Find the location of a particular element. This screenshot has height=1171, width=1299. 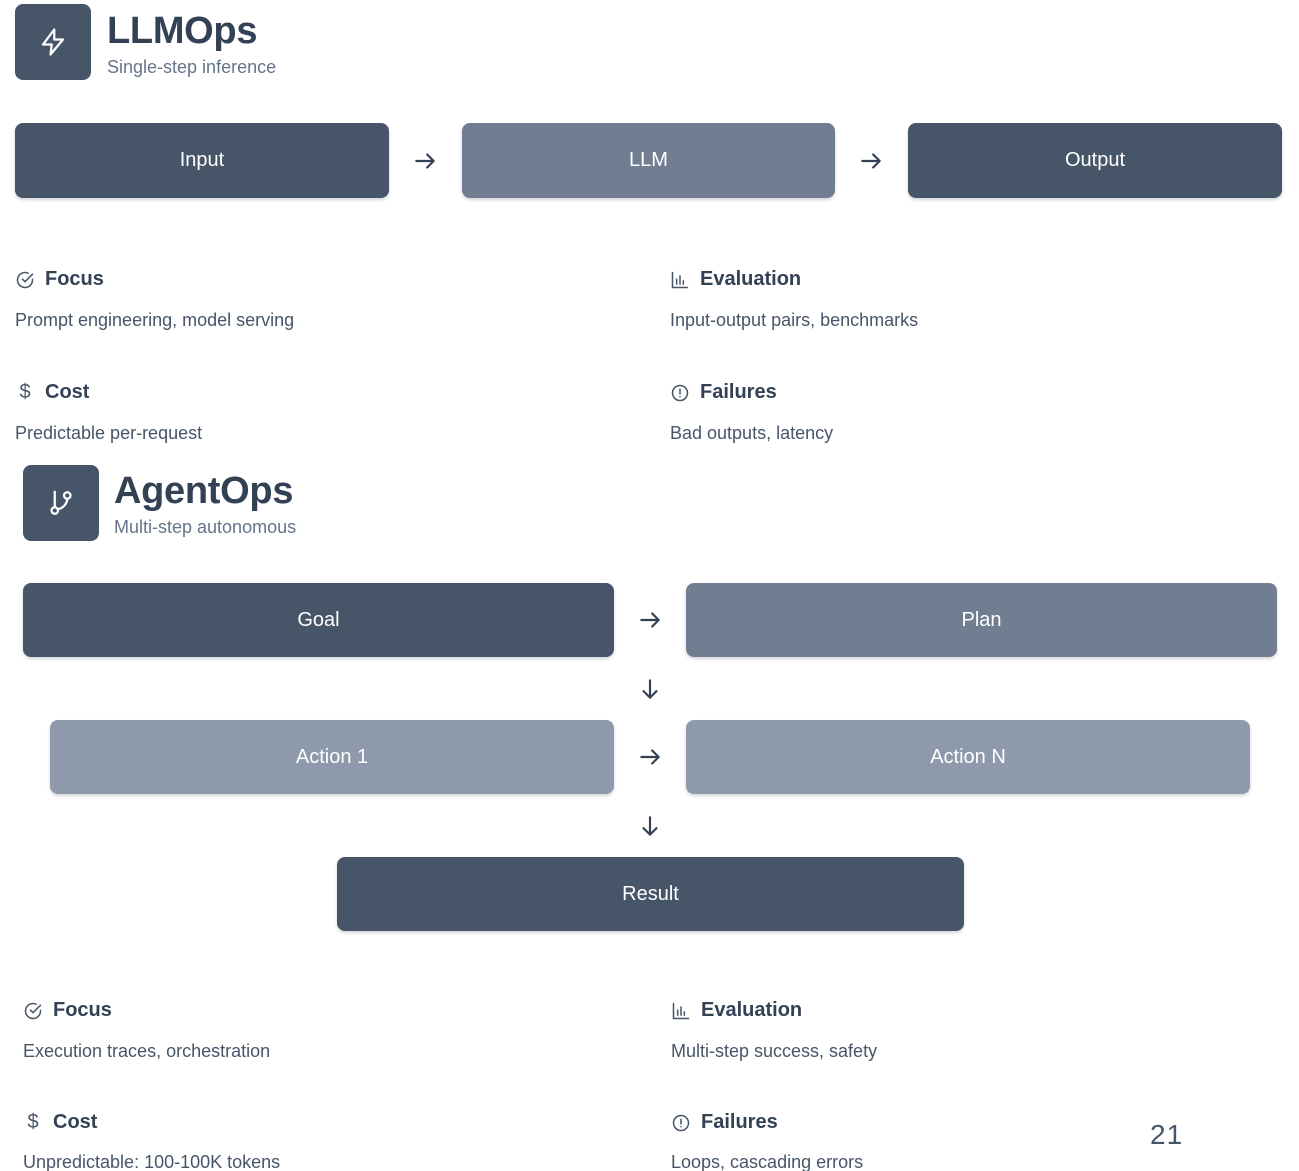

llmops-focus-text: Prompt engineering, model serving is located at coordinates (155, 320).